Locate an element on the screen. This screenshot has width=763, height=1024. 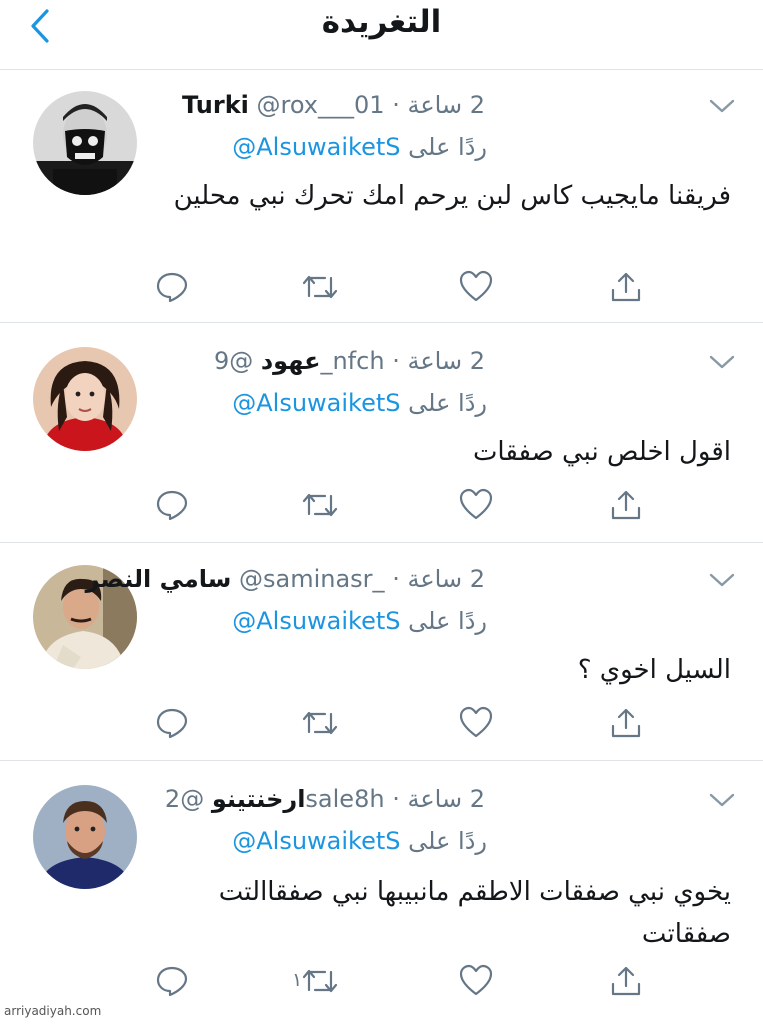
tweet-header: ارخنتينو @2sale8h · 2 ساعة is located at coordinates (325, 799).